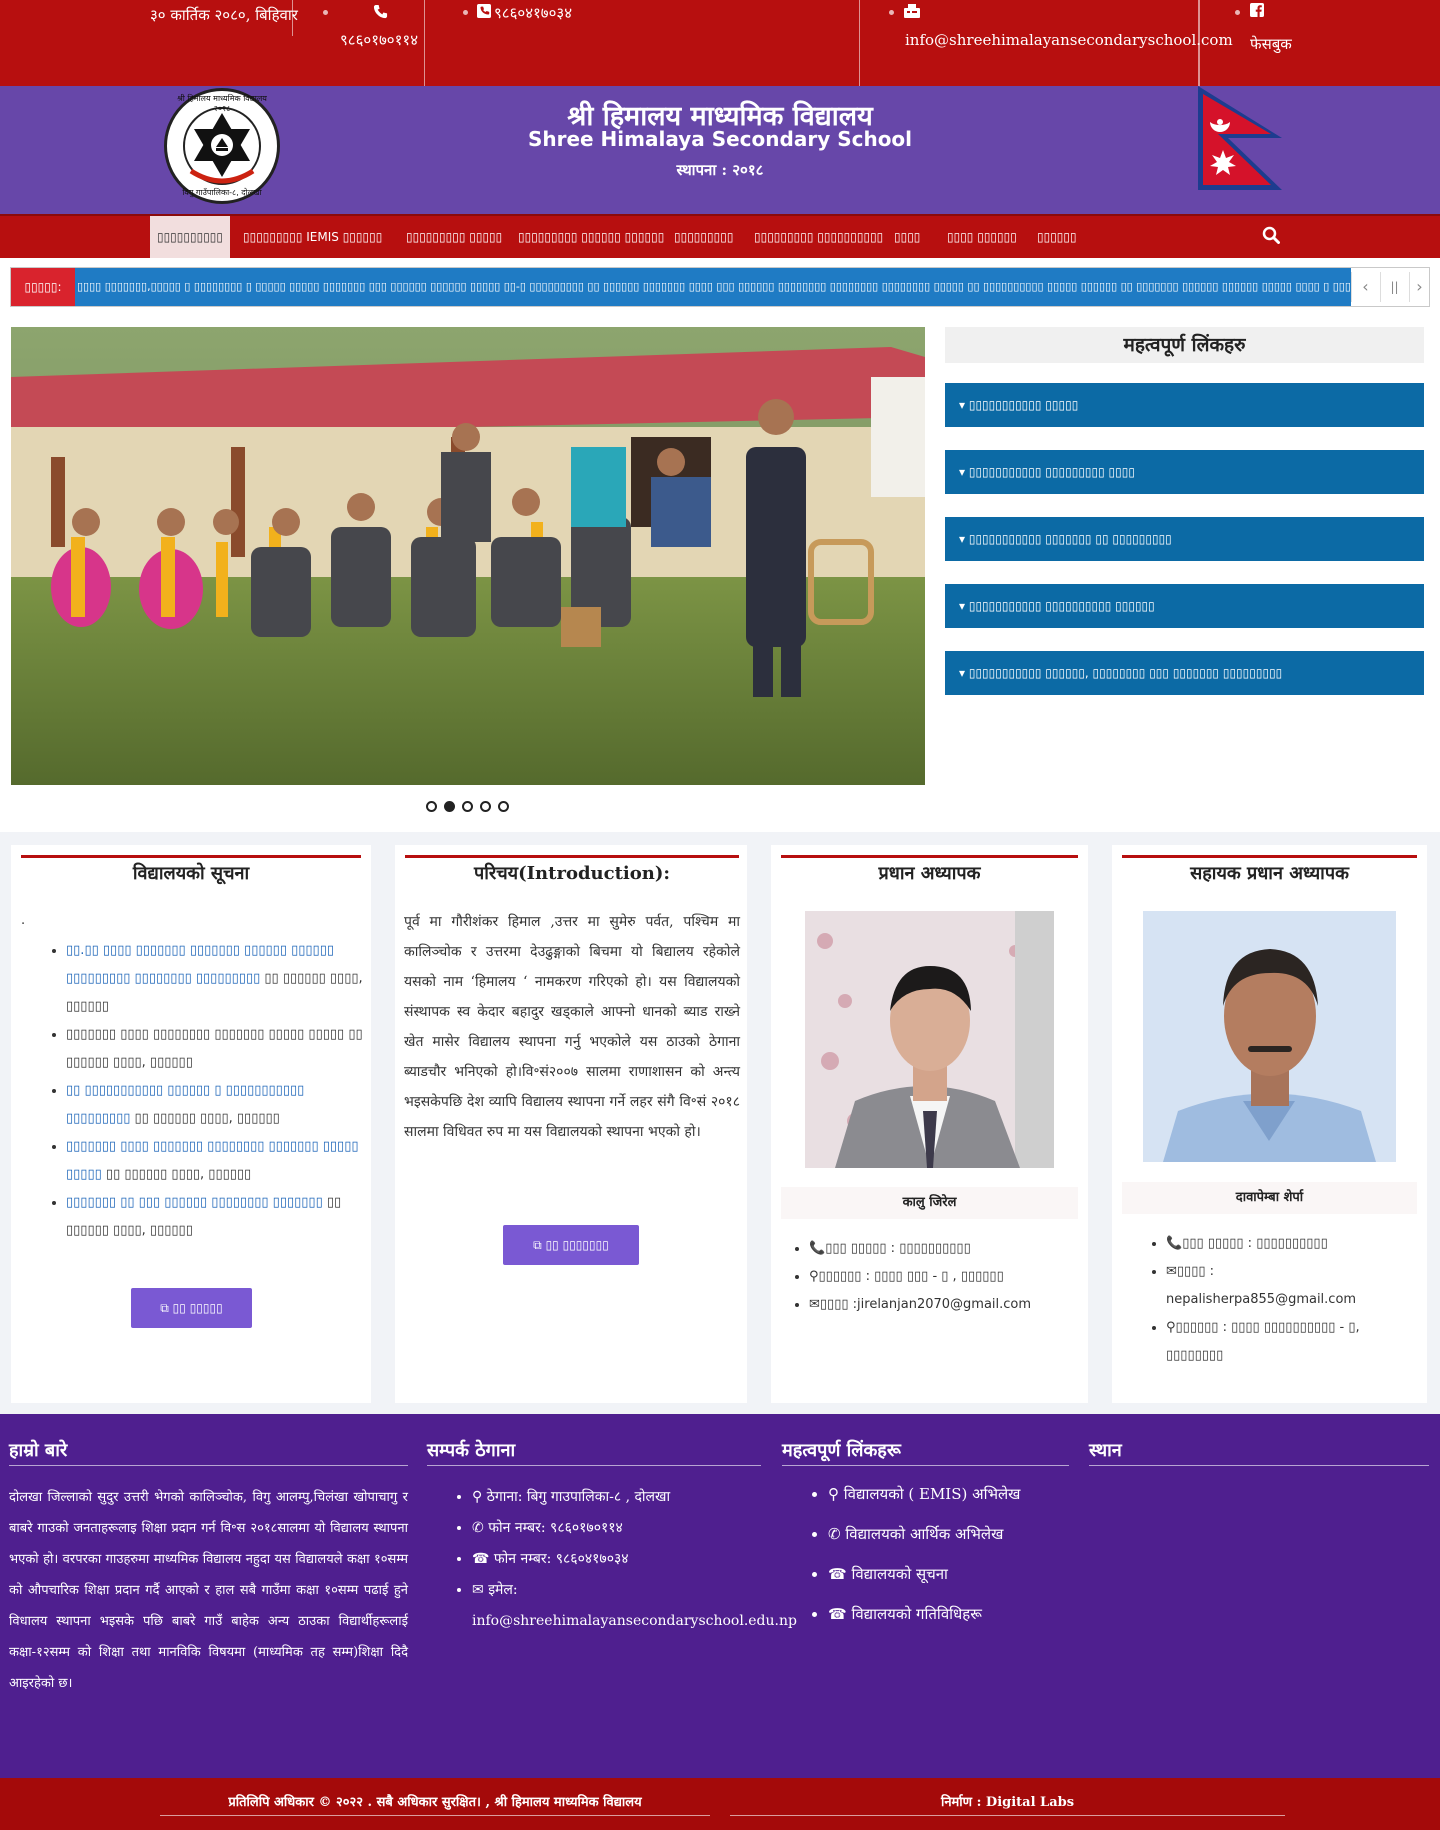 The height and width of the screenshot is (1830, 1440). Describe the element at coordinates (166, 1308) in the screenshot. I see `external-link-icon: ⧉` at that location.